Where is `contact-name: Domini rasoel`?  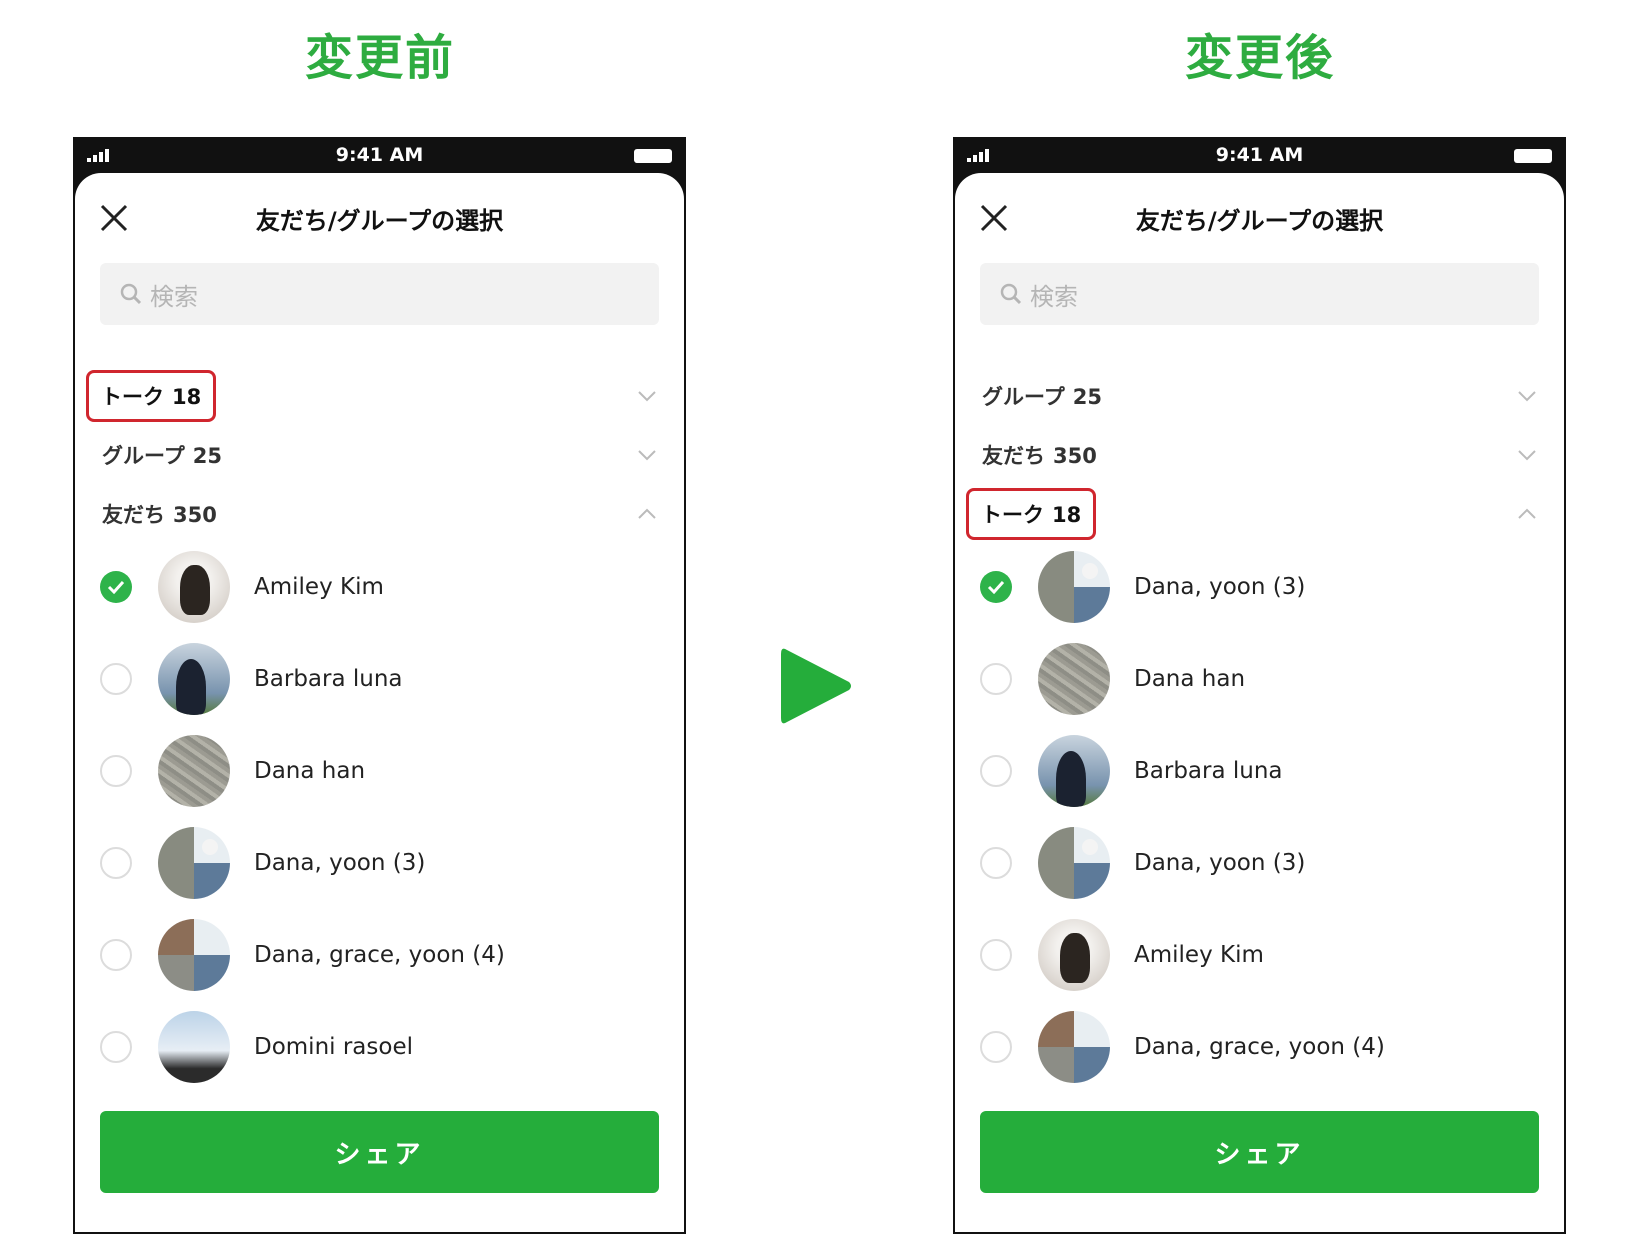
contact-name: Domini rasoel is located at coordinates (334, 1047).